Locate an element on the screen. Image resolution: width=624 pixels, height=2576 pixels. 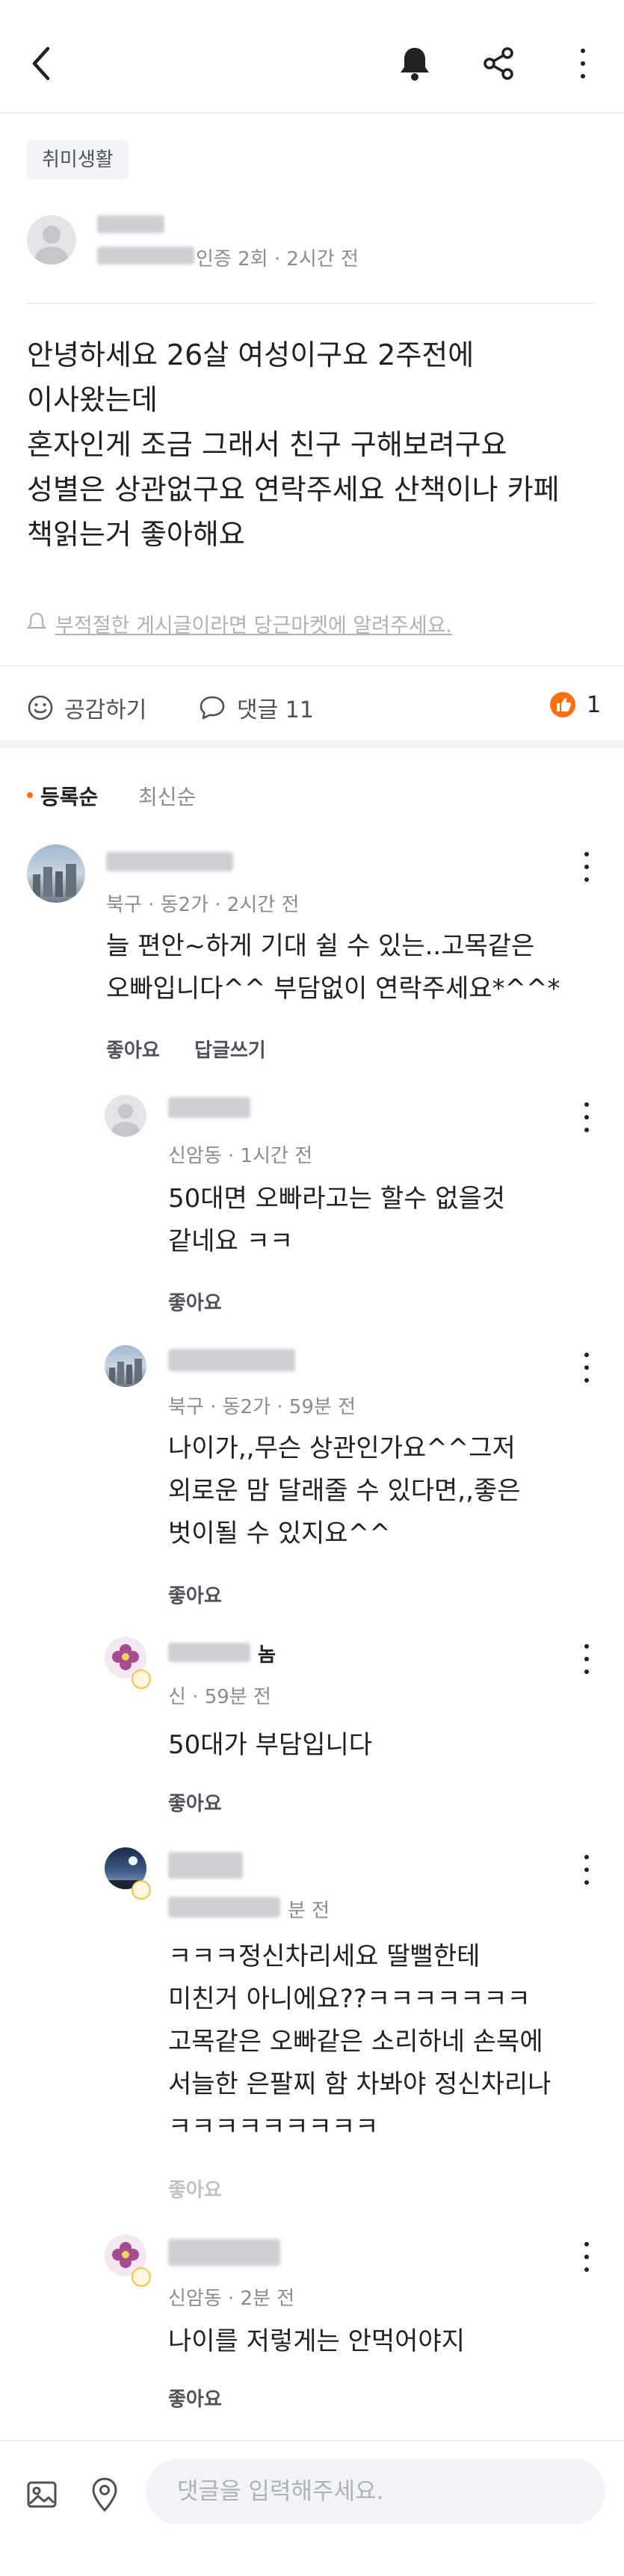
bell-icon is located at coordinates (415, 64).